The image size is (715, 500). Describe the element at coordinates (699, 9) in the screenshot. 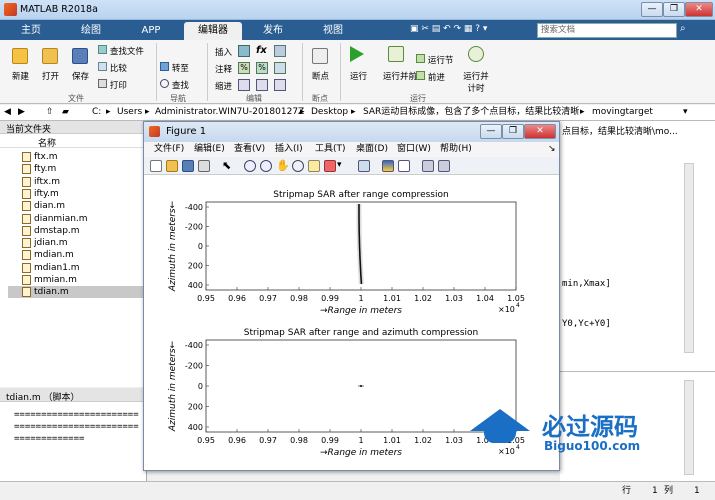

I see `close-button: ✕` at that location.